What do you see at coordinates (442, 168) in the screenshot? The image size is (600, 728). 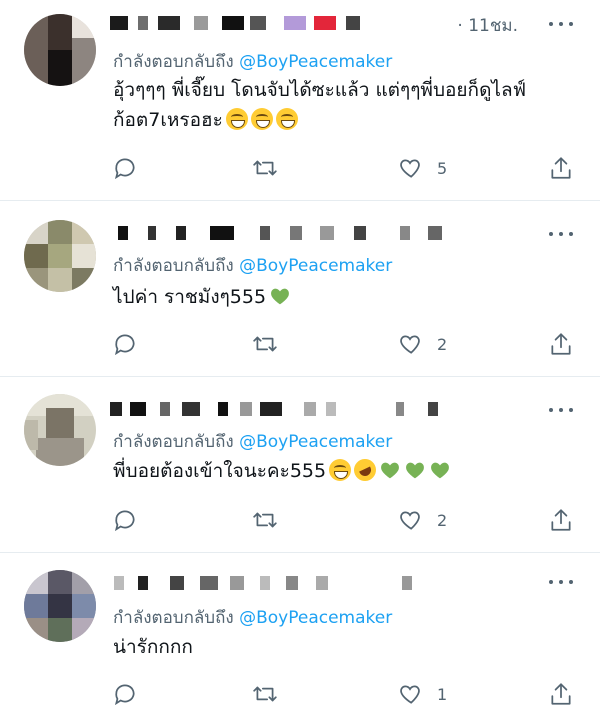 I see `like-count: 5` at bounding box center [442, 168].